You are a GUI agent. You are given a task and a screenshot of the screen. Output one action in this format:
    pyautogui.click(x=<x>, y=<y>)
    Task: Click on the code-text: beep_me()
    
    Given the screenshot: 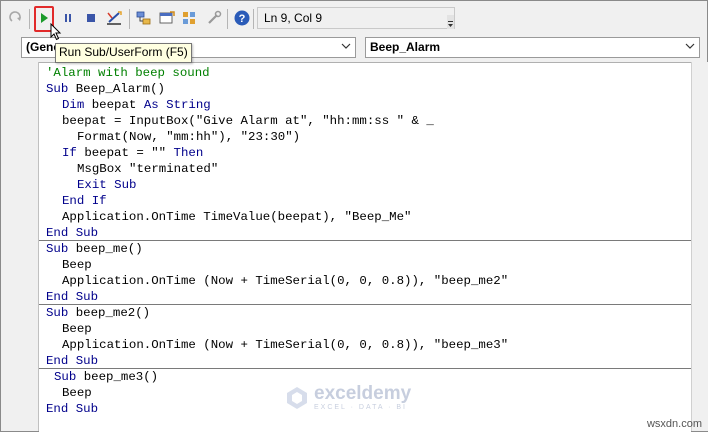 What is the action you would take?
    pyautogui.click(x=109, y=249)
    